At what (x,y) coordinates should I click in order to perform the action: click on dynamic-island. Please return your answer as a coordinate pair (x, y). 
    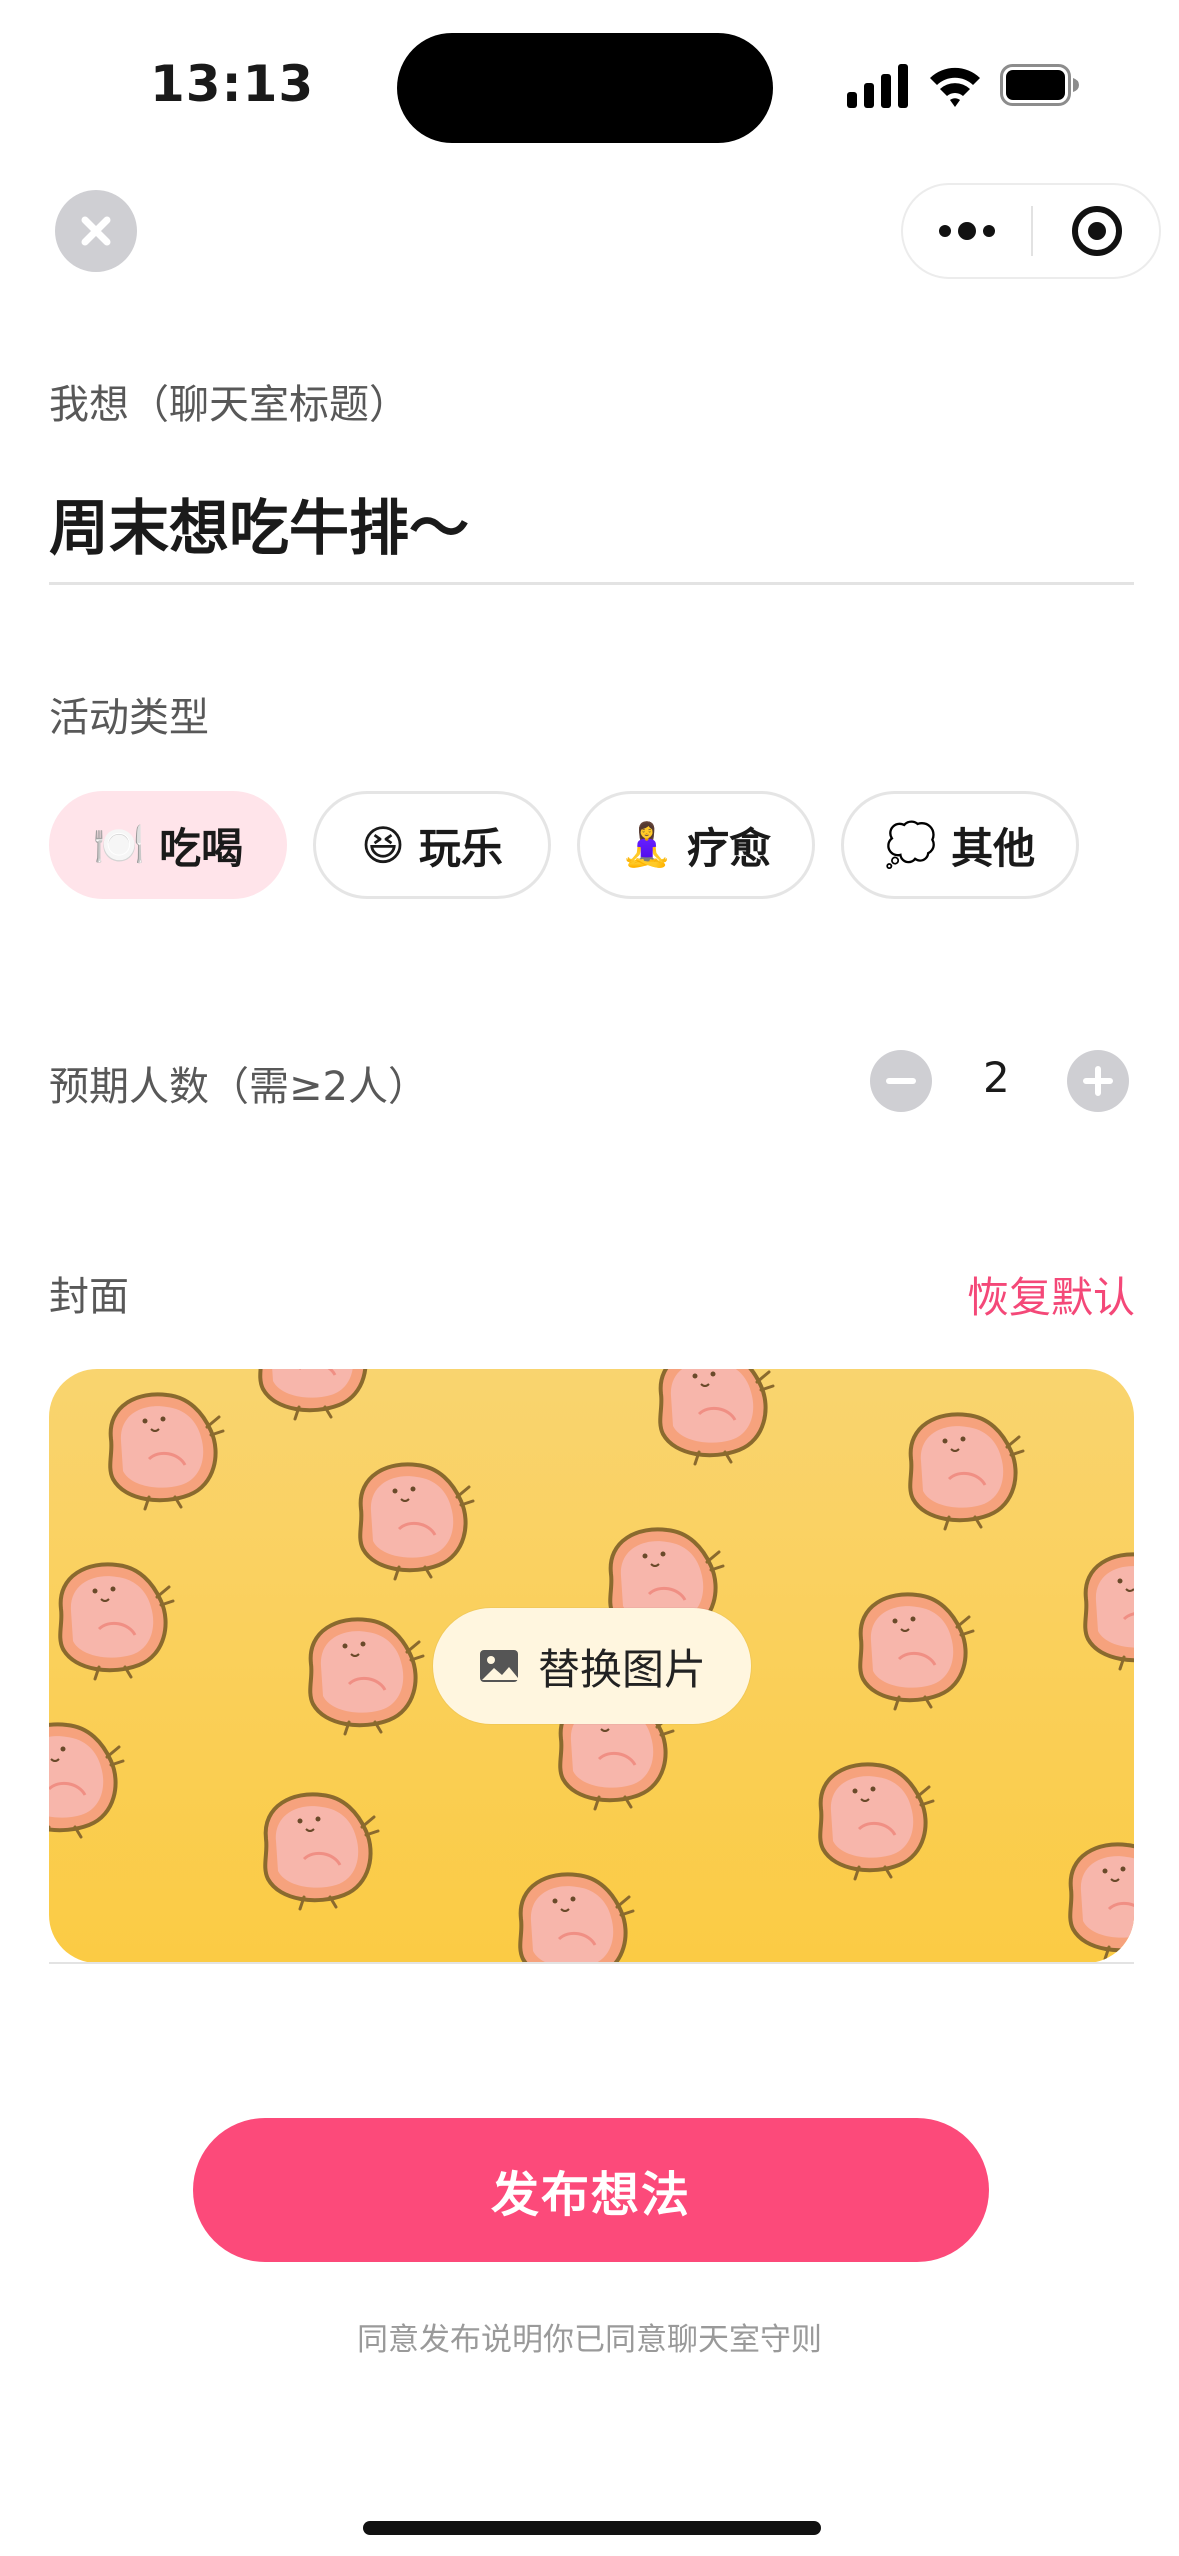
    Looking at the image, I should click on (585, 88).